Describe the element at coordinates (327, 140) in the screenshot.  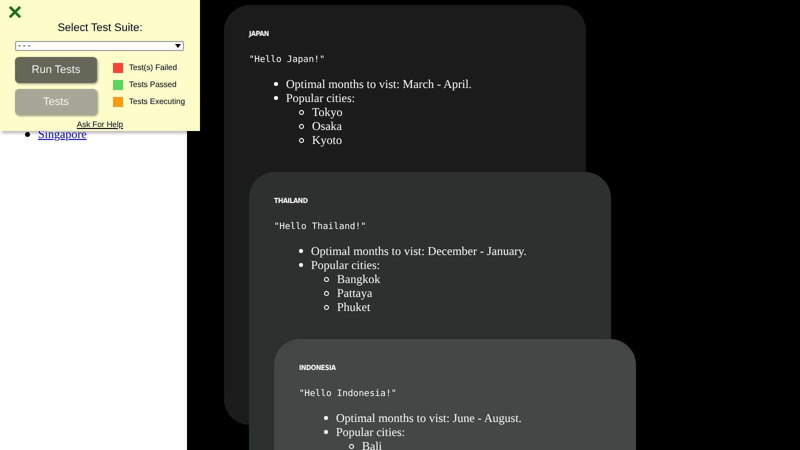
I see `city-text: Kyoto` at that location.